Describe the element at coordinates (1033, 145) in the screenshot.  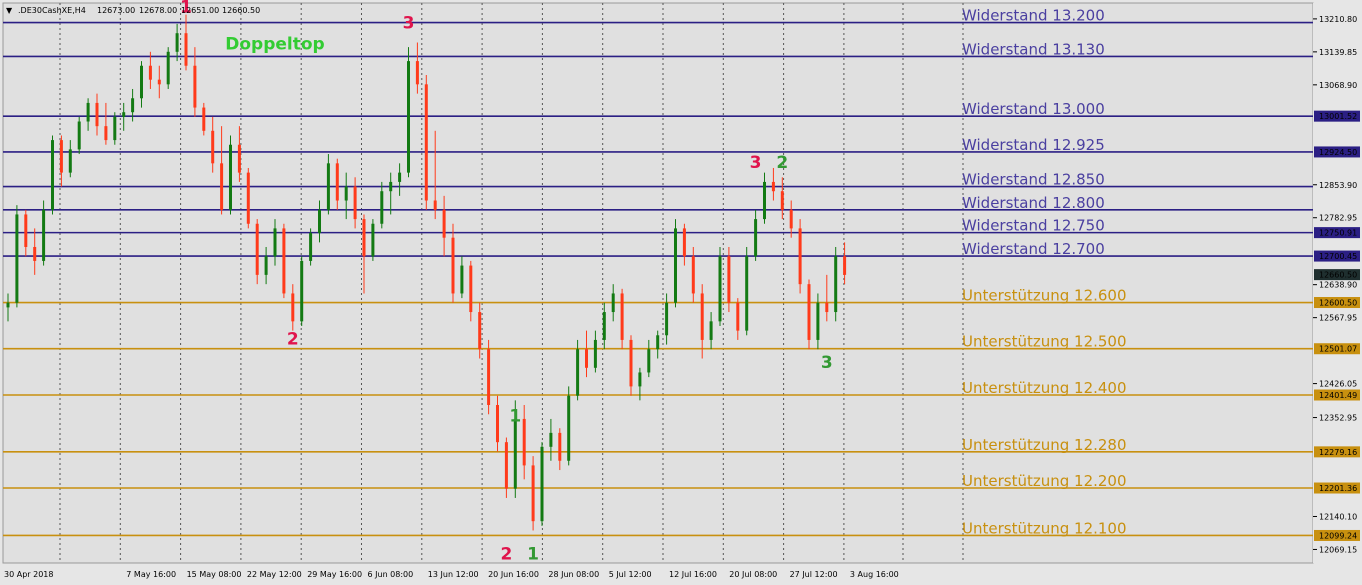
I see `resistance-label: Widerstand 12.925` at that location.